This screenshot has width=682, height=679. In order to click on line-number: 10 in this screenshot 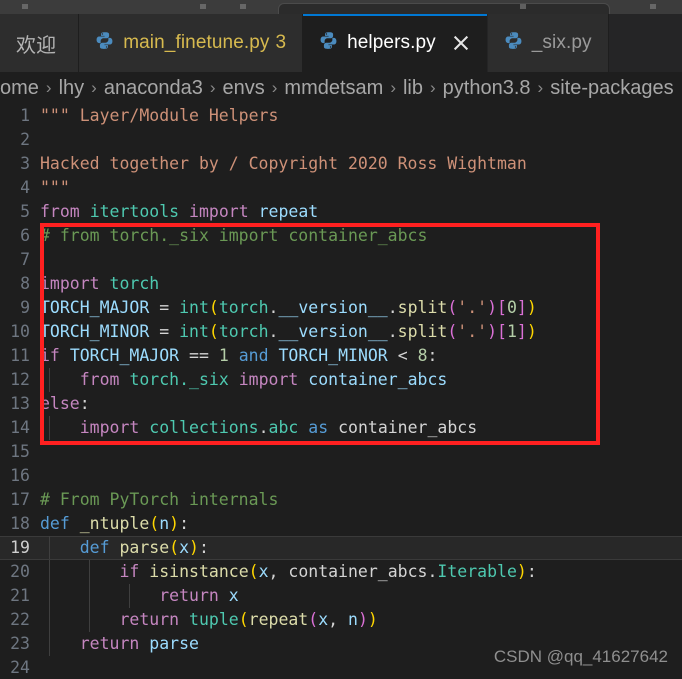, I will do `click(20, 331)`.